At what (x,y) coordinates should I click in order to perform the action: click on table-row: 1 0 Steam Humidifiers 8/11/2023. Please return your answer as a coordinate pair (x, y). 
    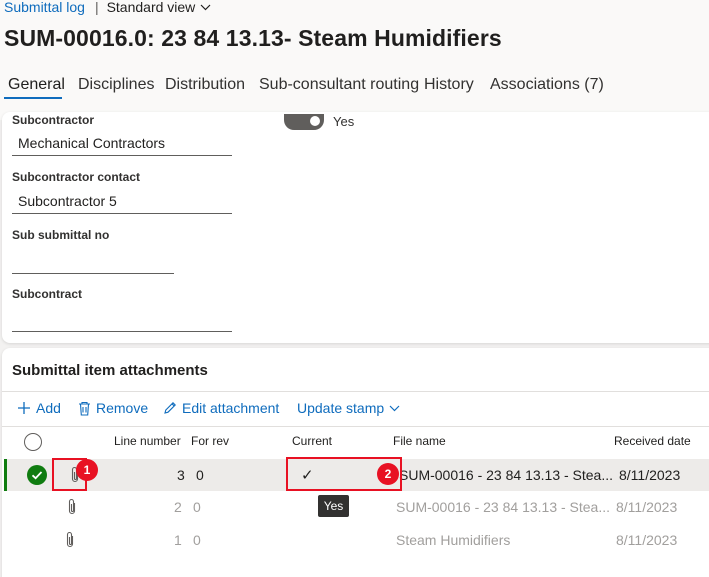
    Looking at the image, I should click on (356, 540).